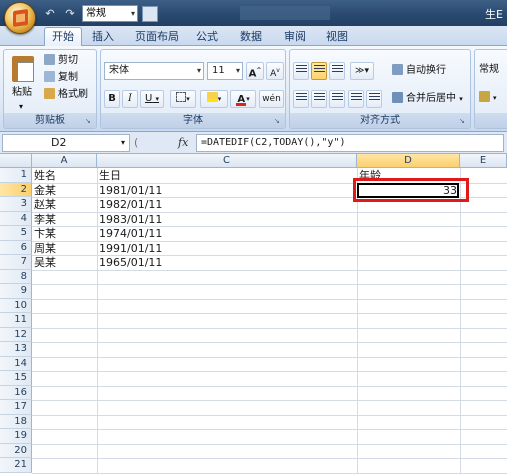 Image resolution: width=507 pixels, height=474 pixels. Describe the element at coordinates (16, 175) in the screenshot. I see `row-header: 1` at that location.